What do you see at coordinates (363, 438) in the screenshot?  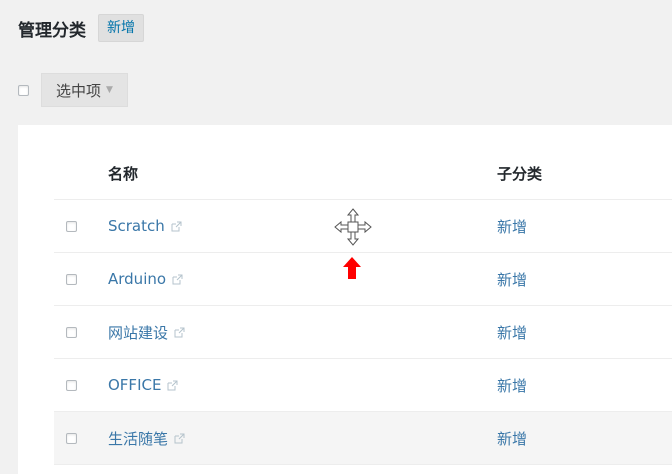 I see `table-row: 生活随笔 新增` at bounding box center [363, 438].